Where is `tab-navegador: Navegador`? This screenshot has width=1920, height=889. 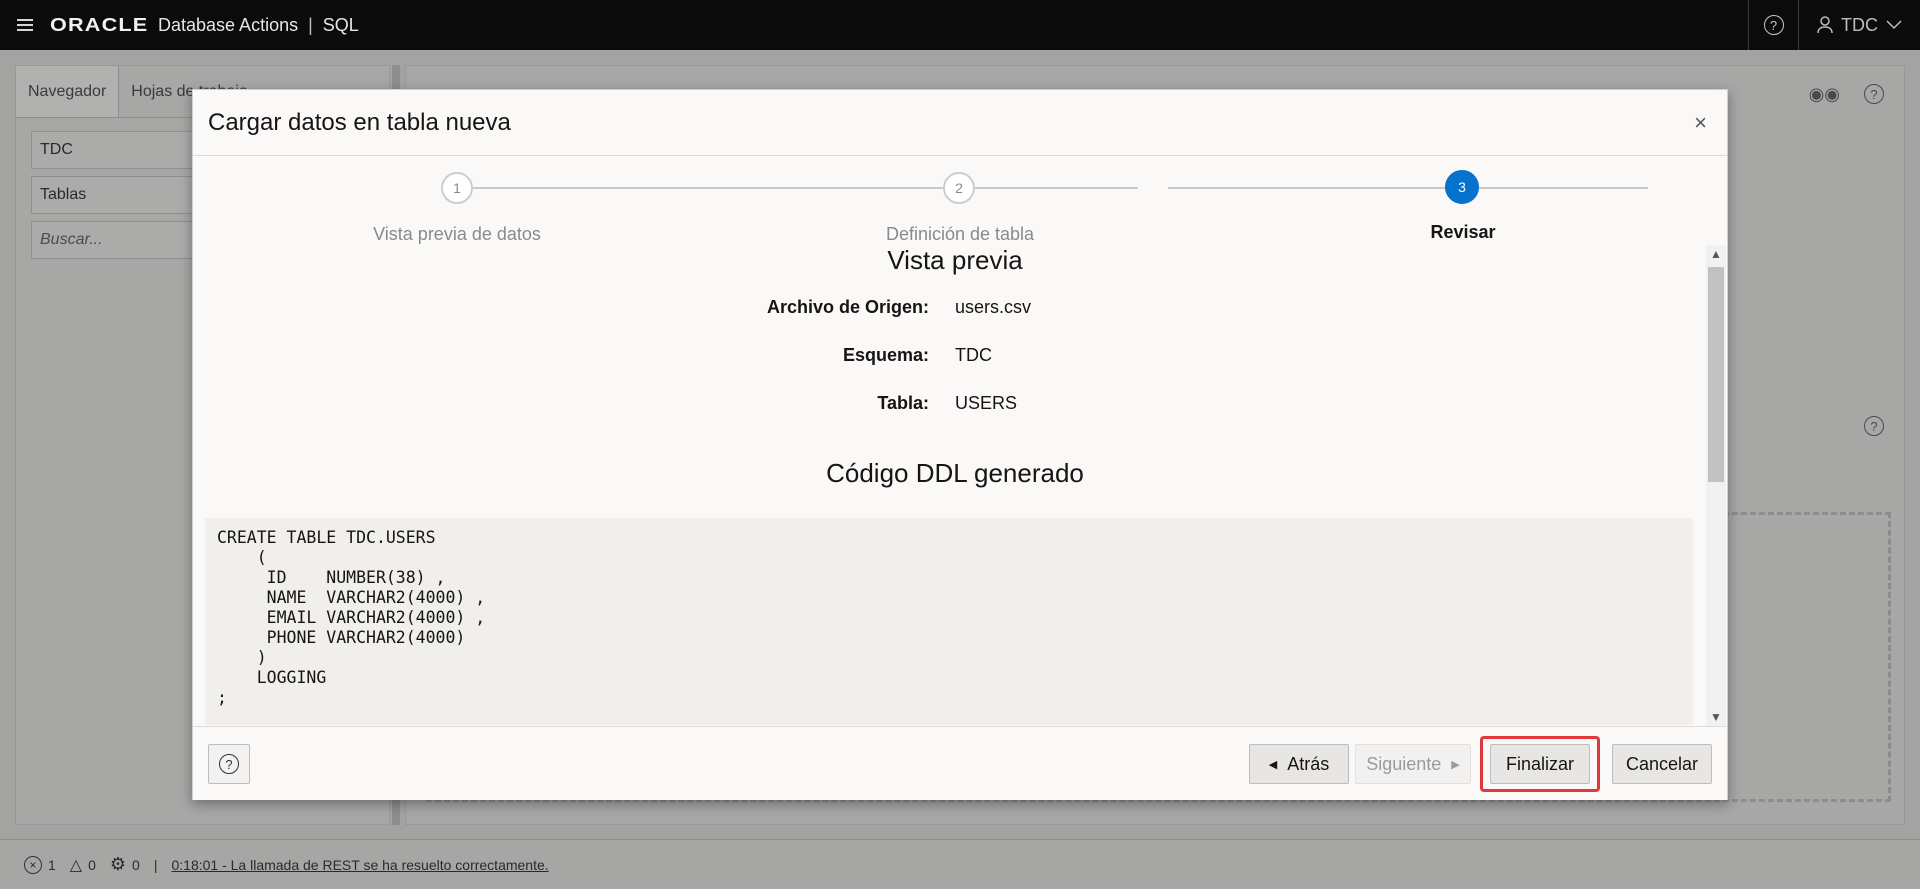
tab-navegador: Navegador is located at coordinates (68, 91).